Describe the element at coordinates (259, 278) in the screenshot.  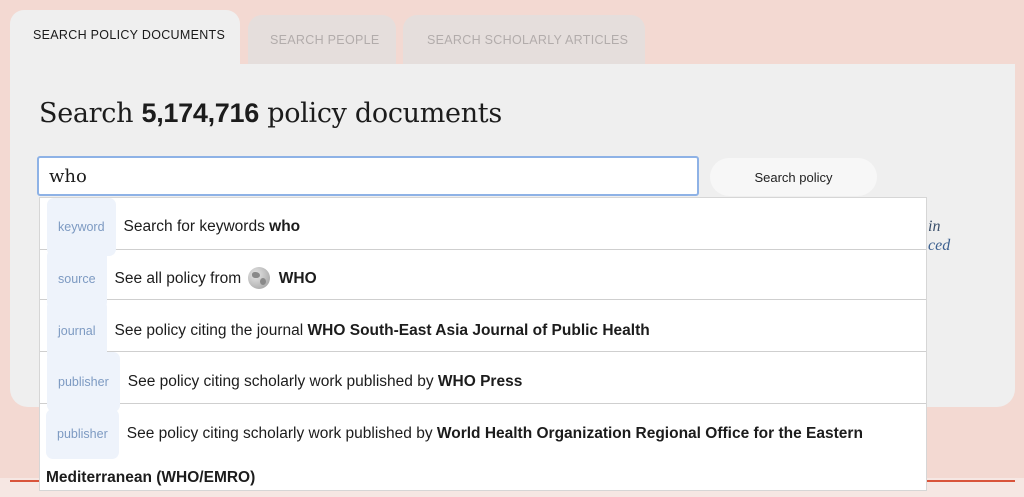
I see `globe-icon` at that location.